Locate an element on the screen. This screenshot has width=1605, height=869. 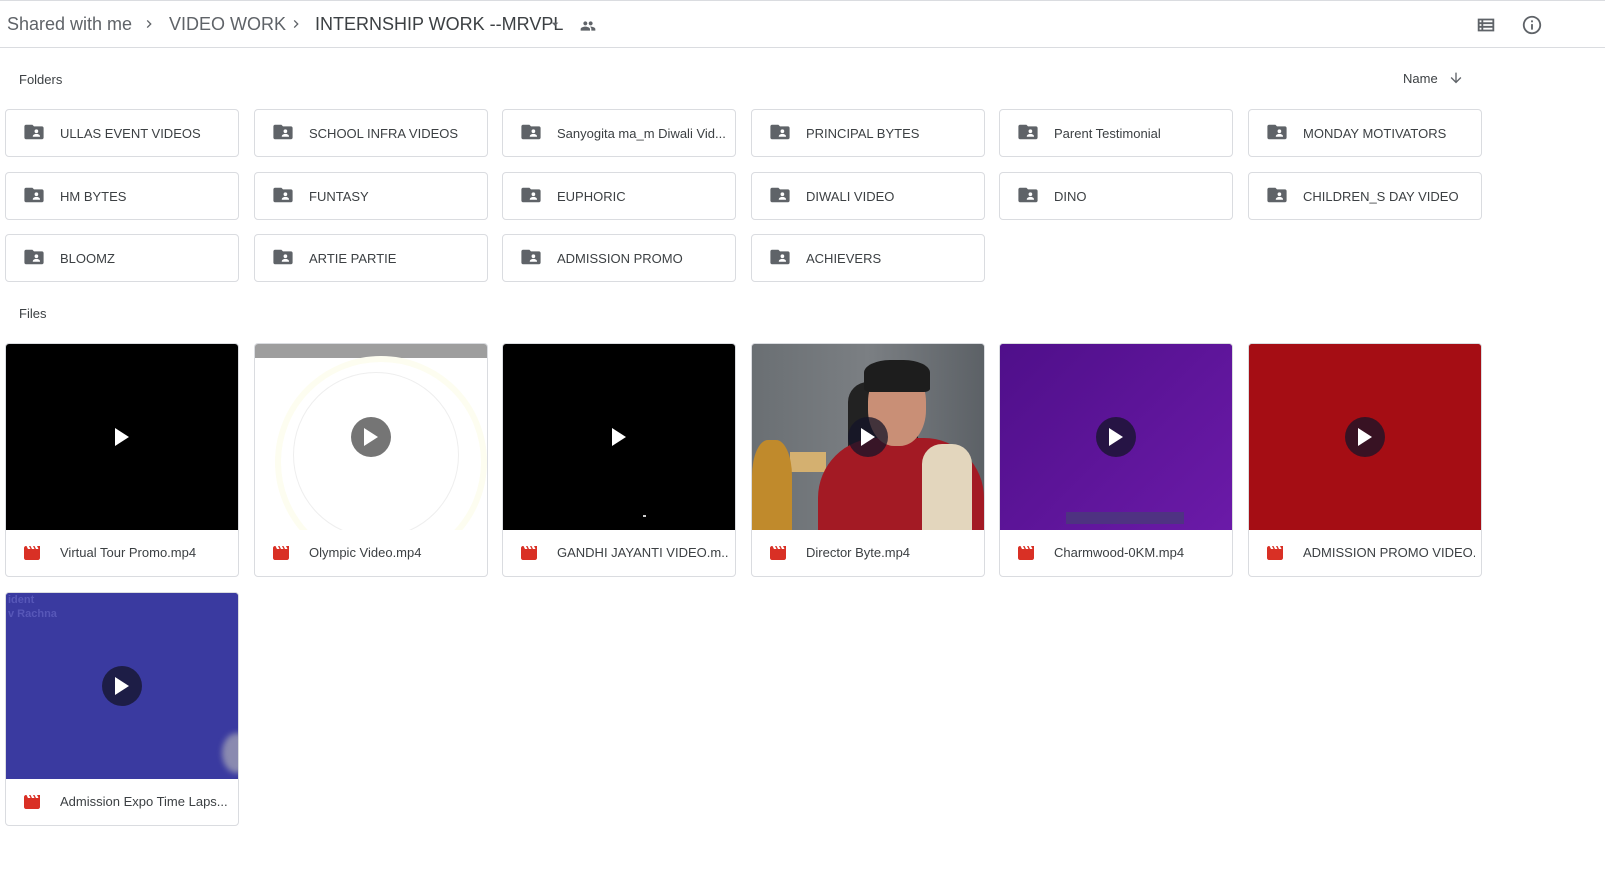
breadcrumb-current-folder: INTERNSHIP WORK --MRVPL is located at coordinates (439, 24).